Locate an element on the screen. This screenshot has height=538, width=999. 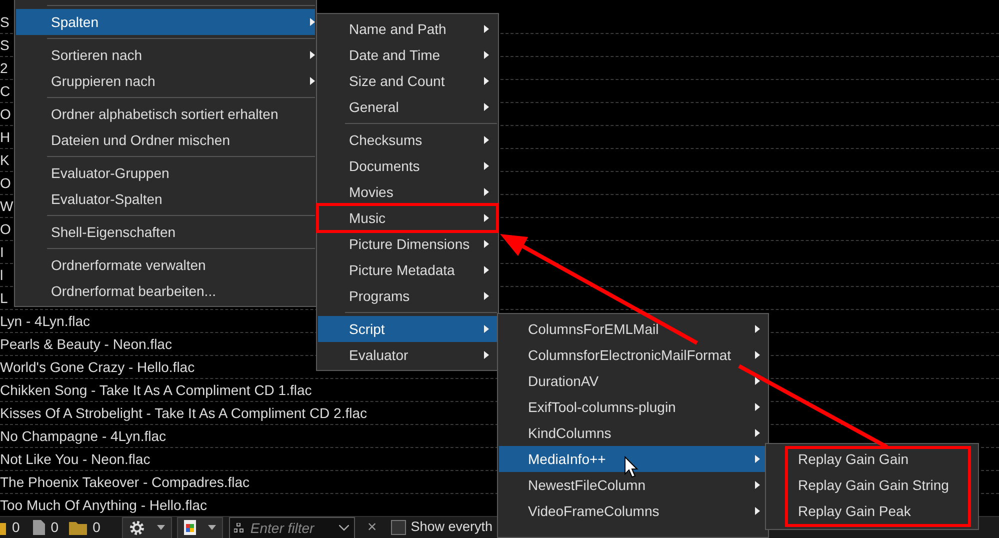
file-name: Pearls & Beauty - Neon.flac is located at coordinates (86, 344).